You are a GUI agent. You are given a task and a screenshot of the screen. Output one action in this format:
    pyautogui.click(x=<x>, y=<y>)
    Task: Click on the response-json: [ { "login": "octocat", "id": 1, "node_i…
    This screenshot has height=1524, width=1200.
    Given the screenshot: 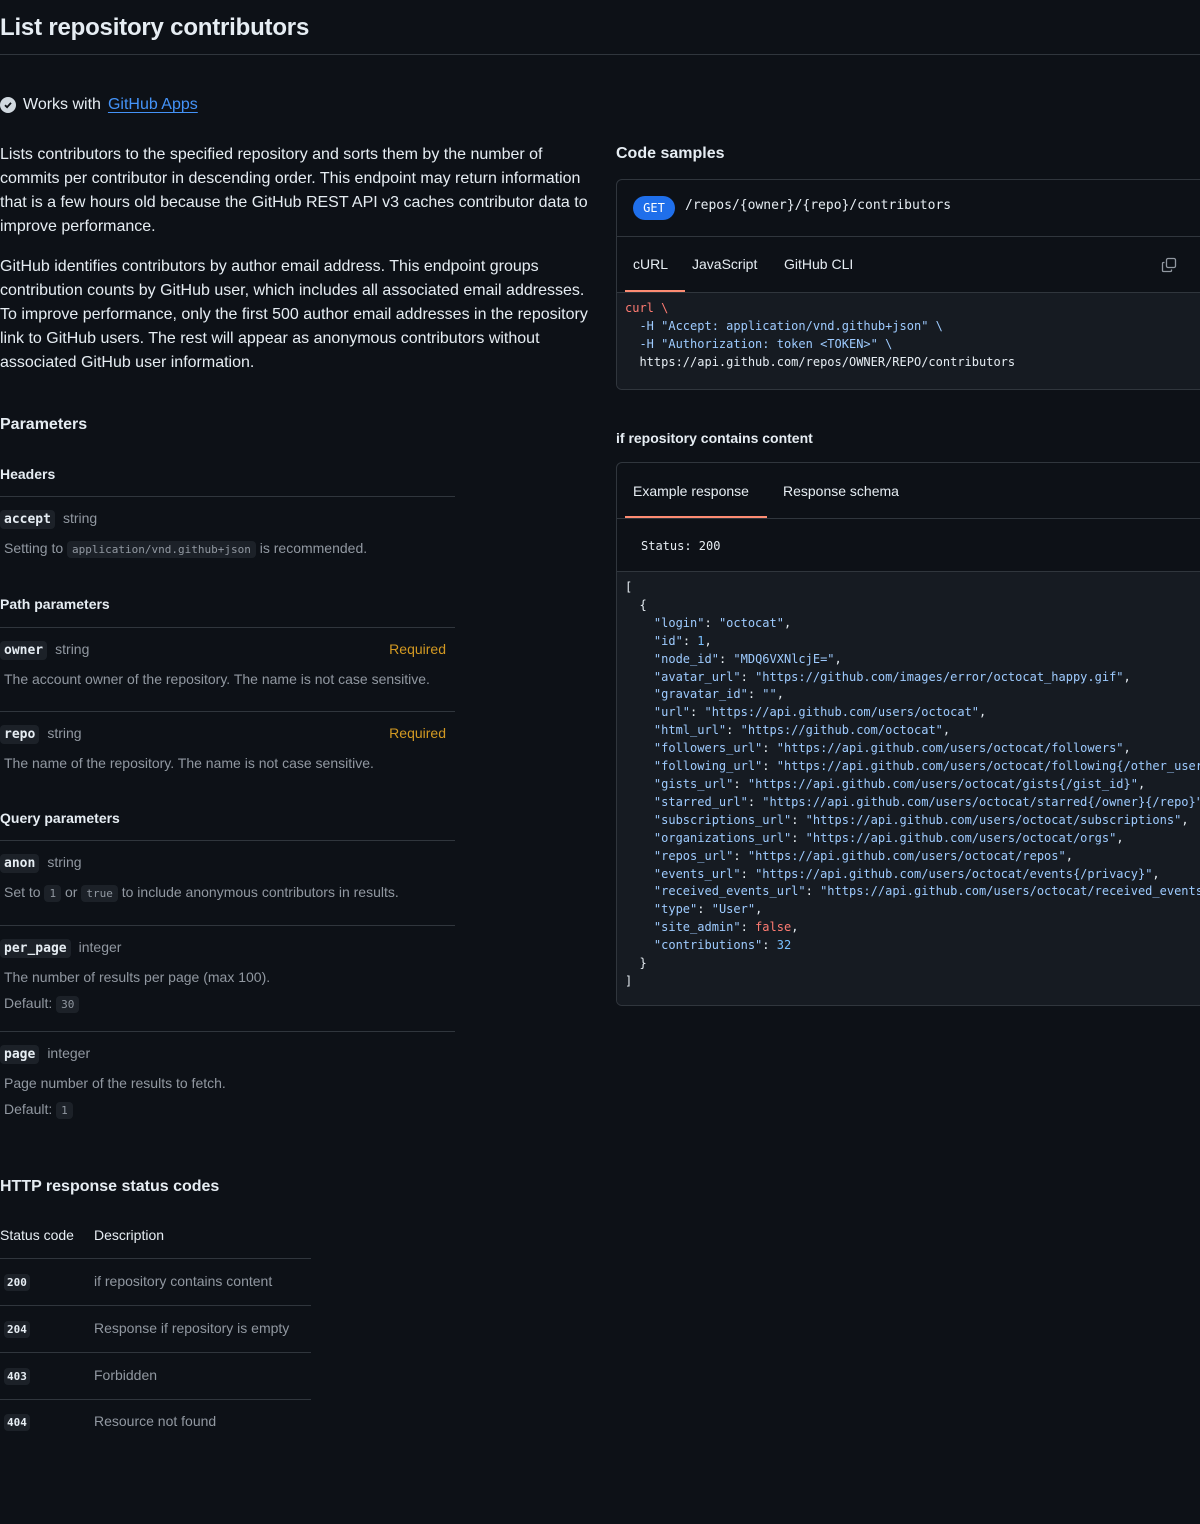 What is the action you would take?
    pyautogui.click(x=912, y=785)
    